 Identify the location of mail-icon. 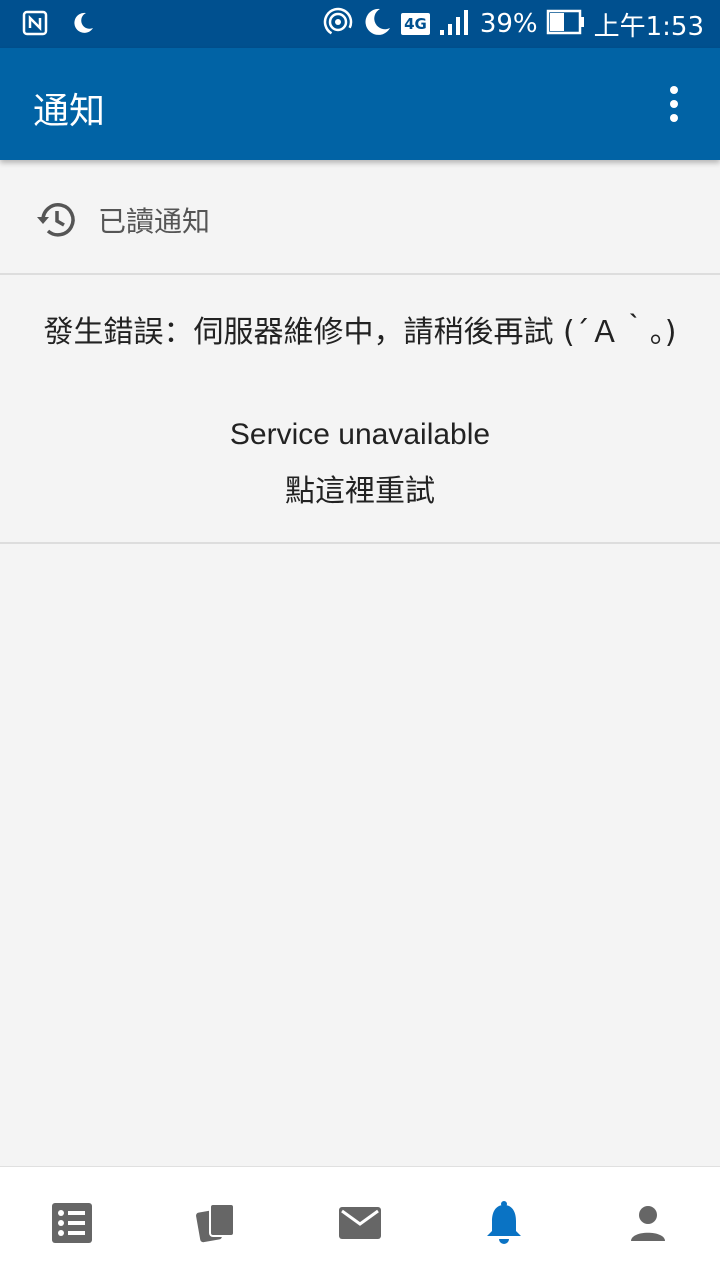
(360, 1225).